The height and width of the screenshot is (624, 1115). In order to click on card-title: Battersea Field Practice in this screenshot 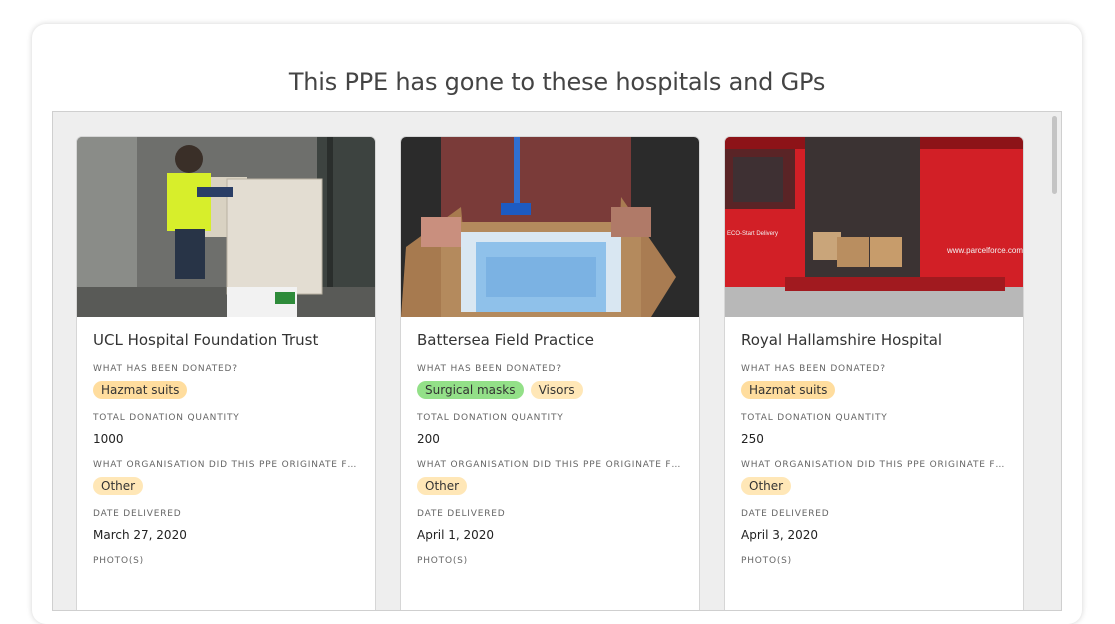, I will do `click(505, 340)`.